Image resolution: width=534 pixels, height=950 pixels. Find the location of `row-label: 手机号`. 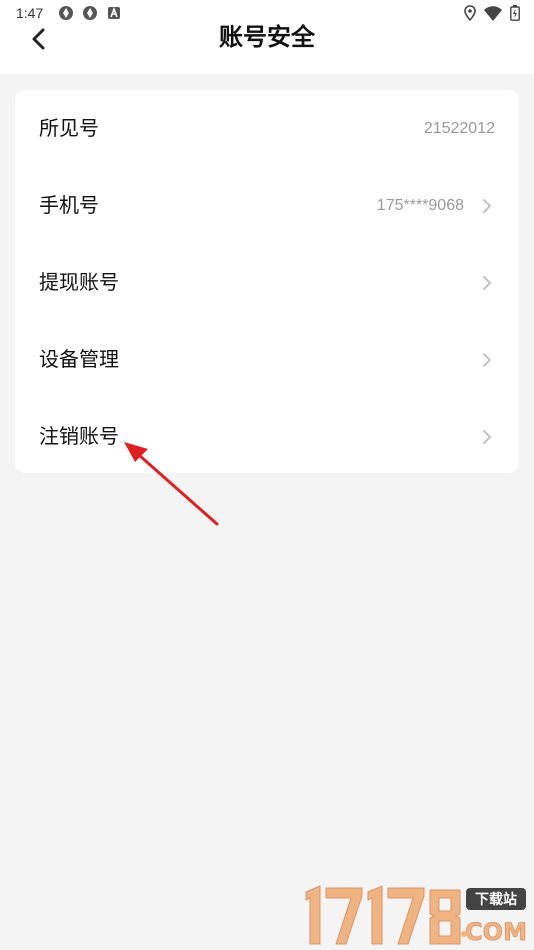

row-label: 手机号 is located at coordinates (69, 205).